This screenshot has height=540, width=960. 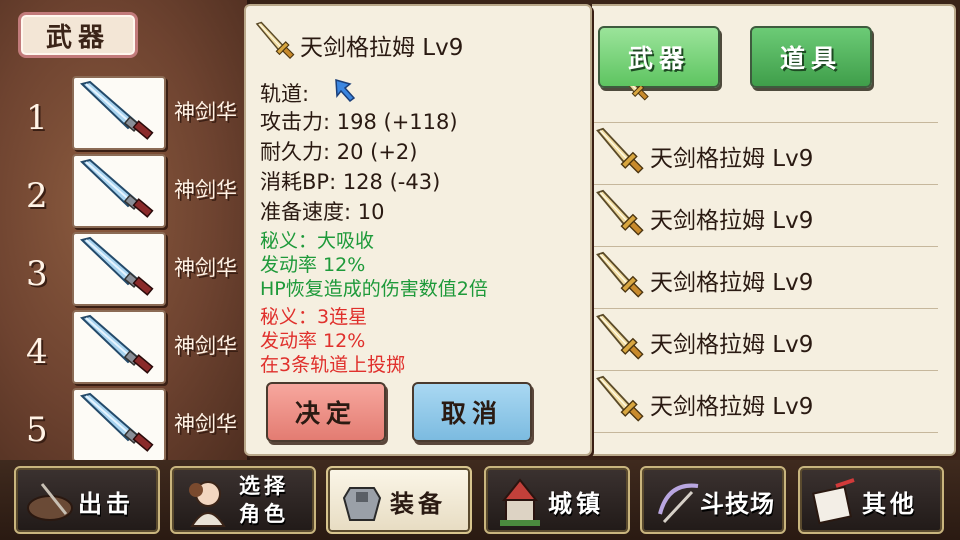 I want to click on armor-icon, so click(x=362, y=504).